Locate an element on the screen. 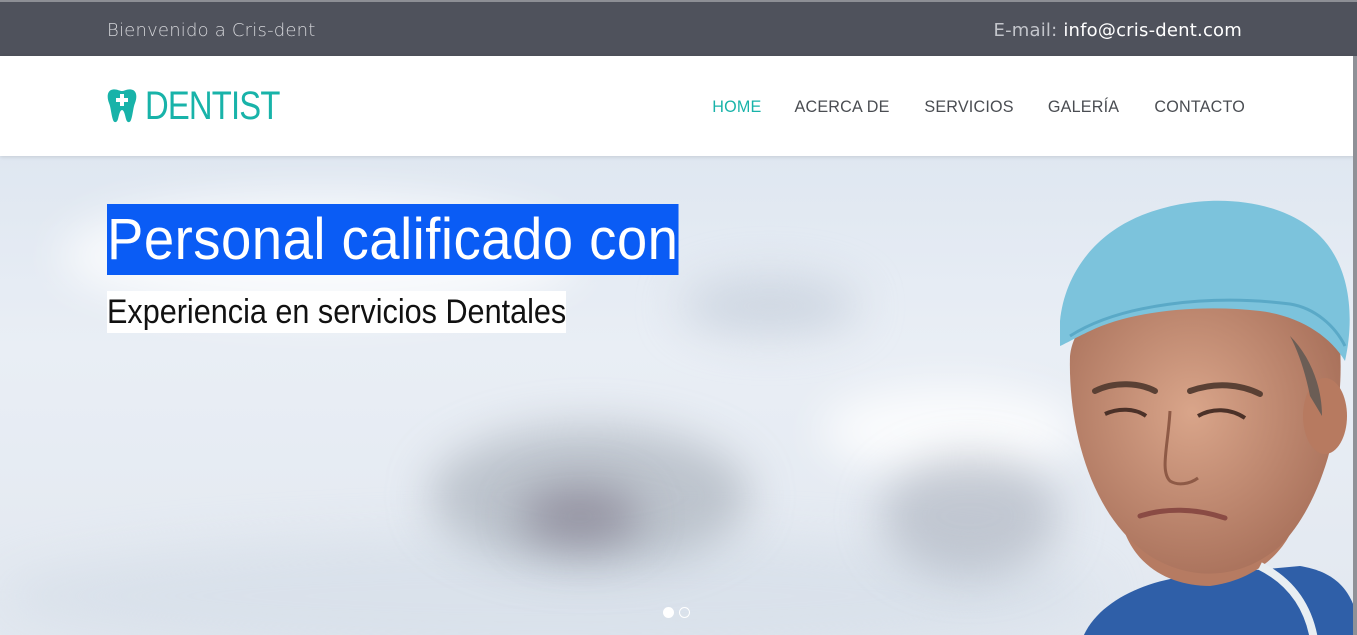 The height and width of the screenshot is (635, 1357). hero-subheadline: Experiencia en servicios Dentales is located at coordinates (337, 312).